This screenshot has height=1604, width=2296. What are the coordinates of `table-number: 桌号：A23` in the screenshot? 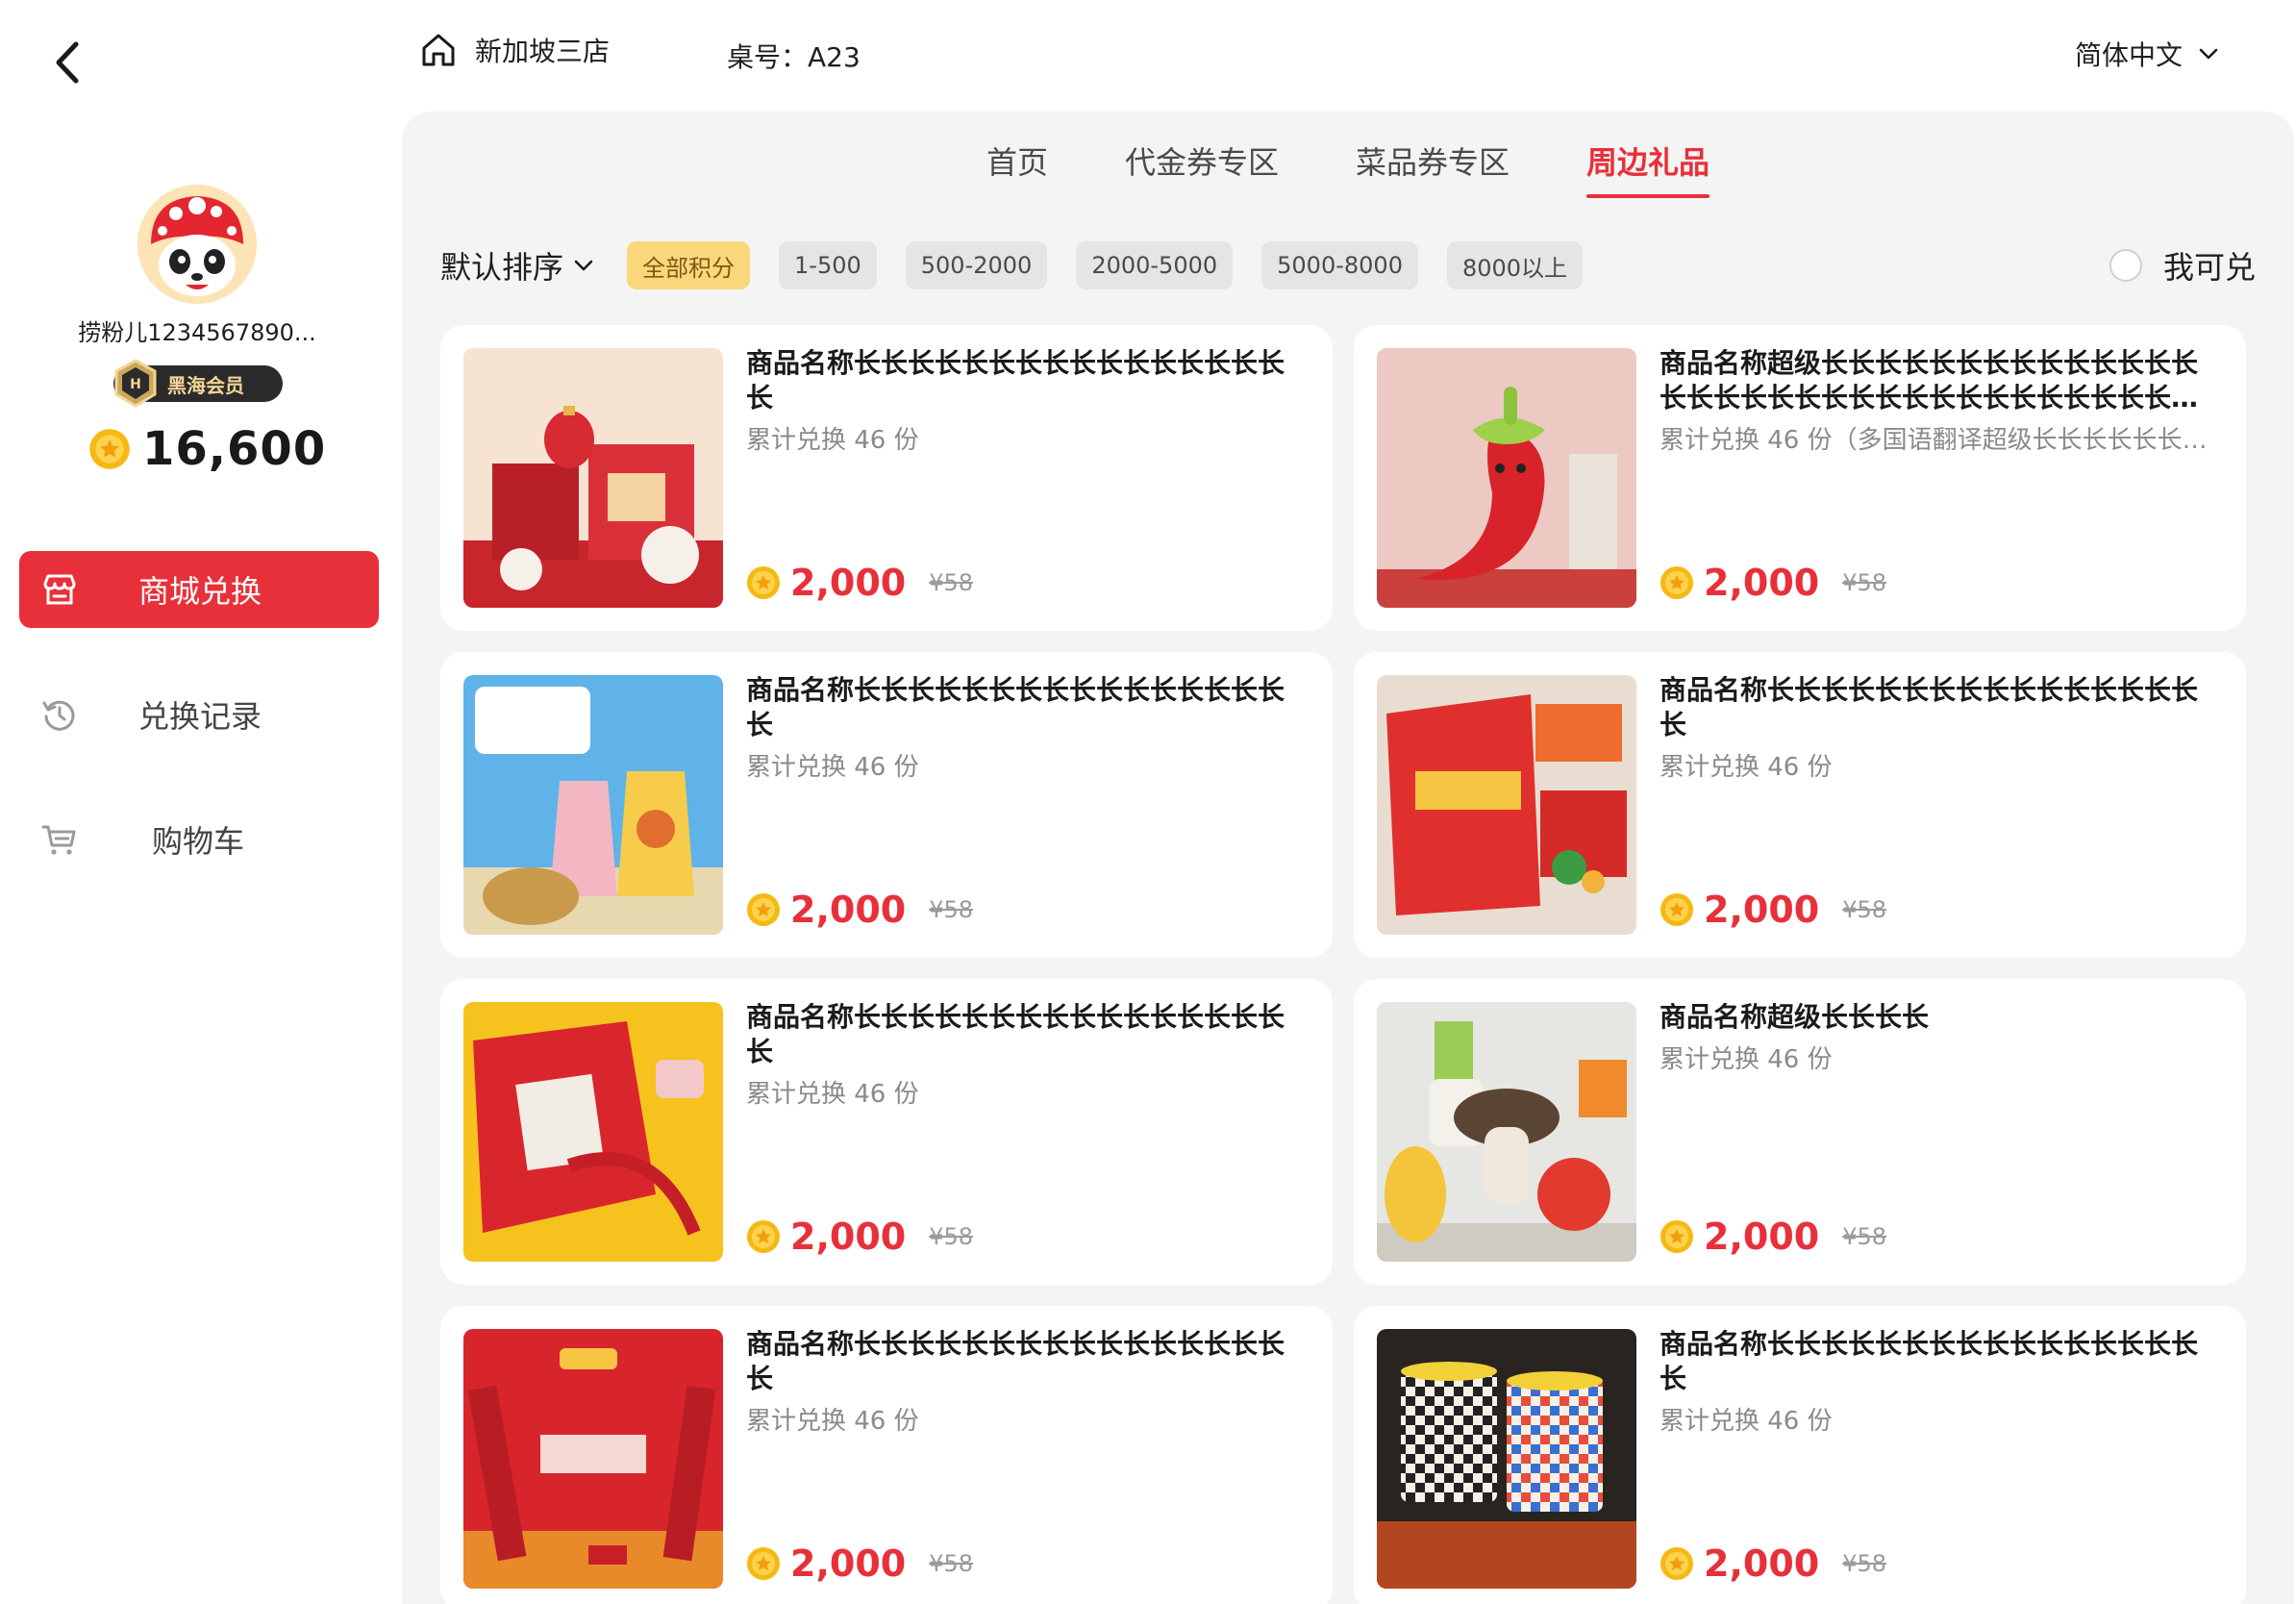 It's located at (794, 57).